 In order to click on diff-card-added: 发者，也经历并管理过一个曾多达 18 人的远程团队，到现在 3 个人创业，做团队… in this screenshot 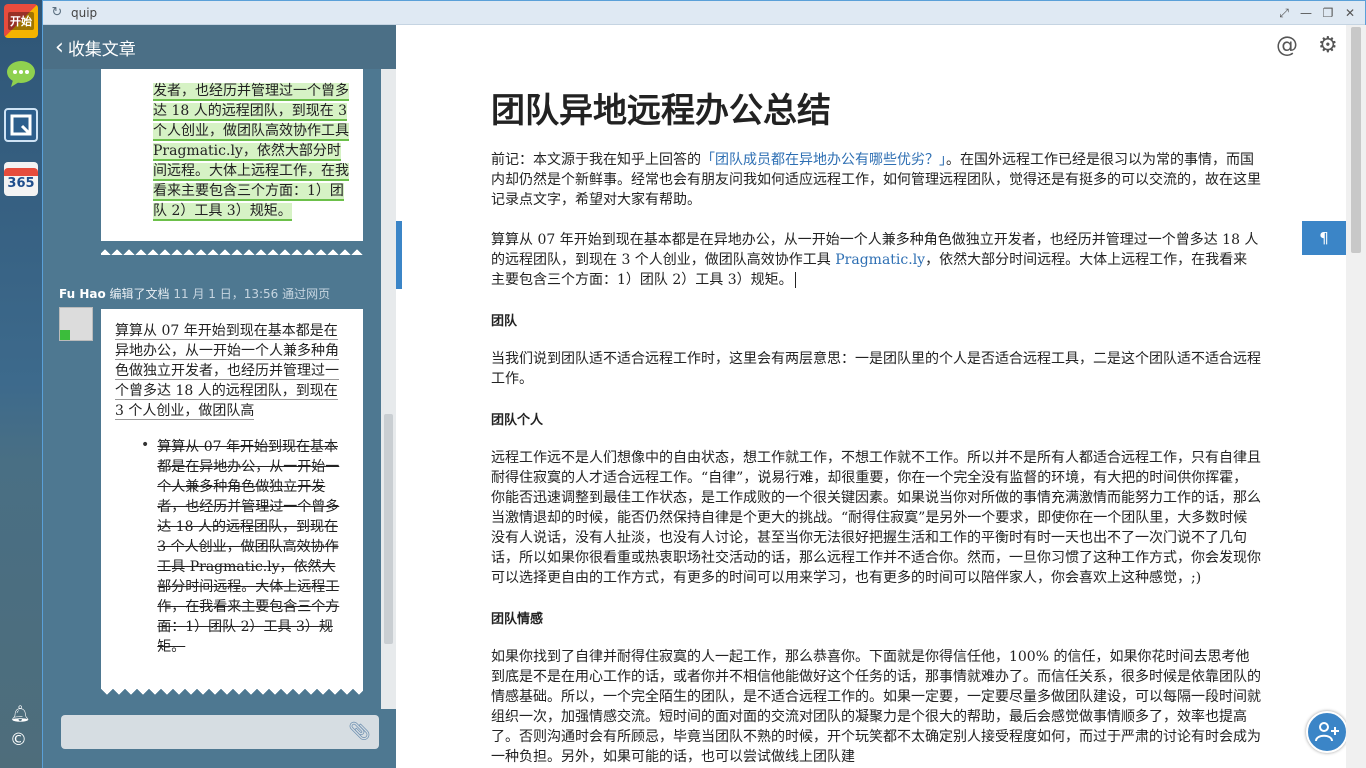, I will do `click(232, 155)`.